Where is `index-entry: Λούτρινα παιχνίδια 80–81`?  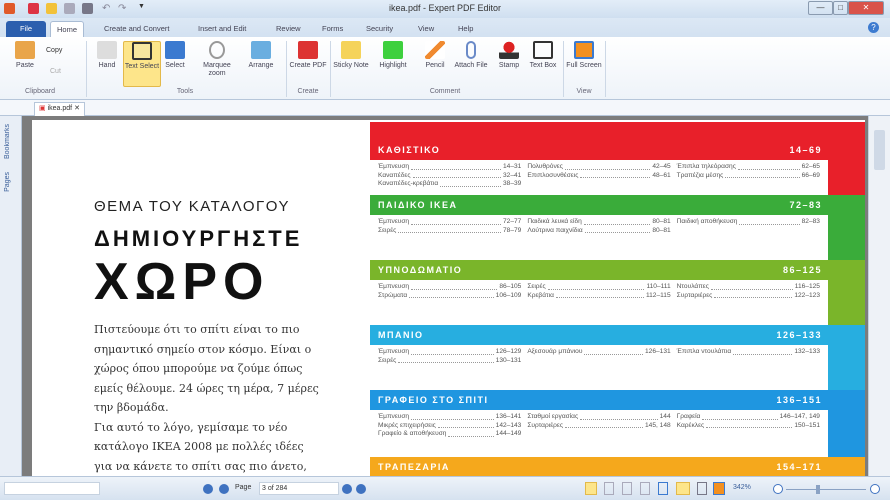 index-entry: Λούτρινα παιχνίδια 80–81 is located at coordinates (598, 231).